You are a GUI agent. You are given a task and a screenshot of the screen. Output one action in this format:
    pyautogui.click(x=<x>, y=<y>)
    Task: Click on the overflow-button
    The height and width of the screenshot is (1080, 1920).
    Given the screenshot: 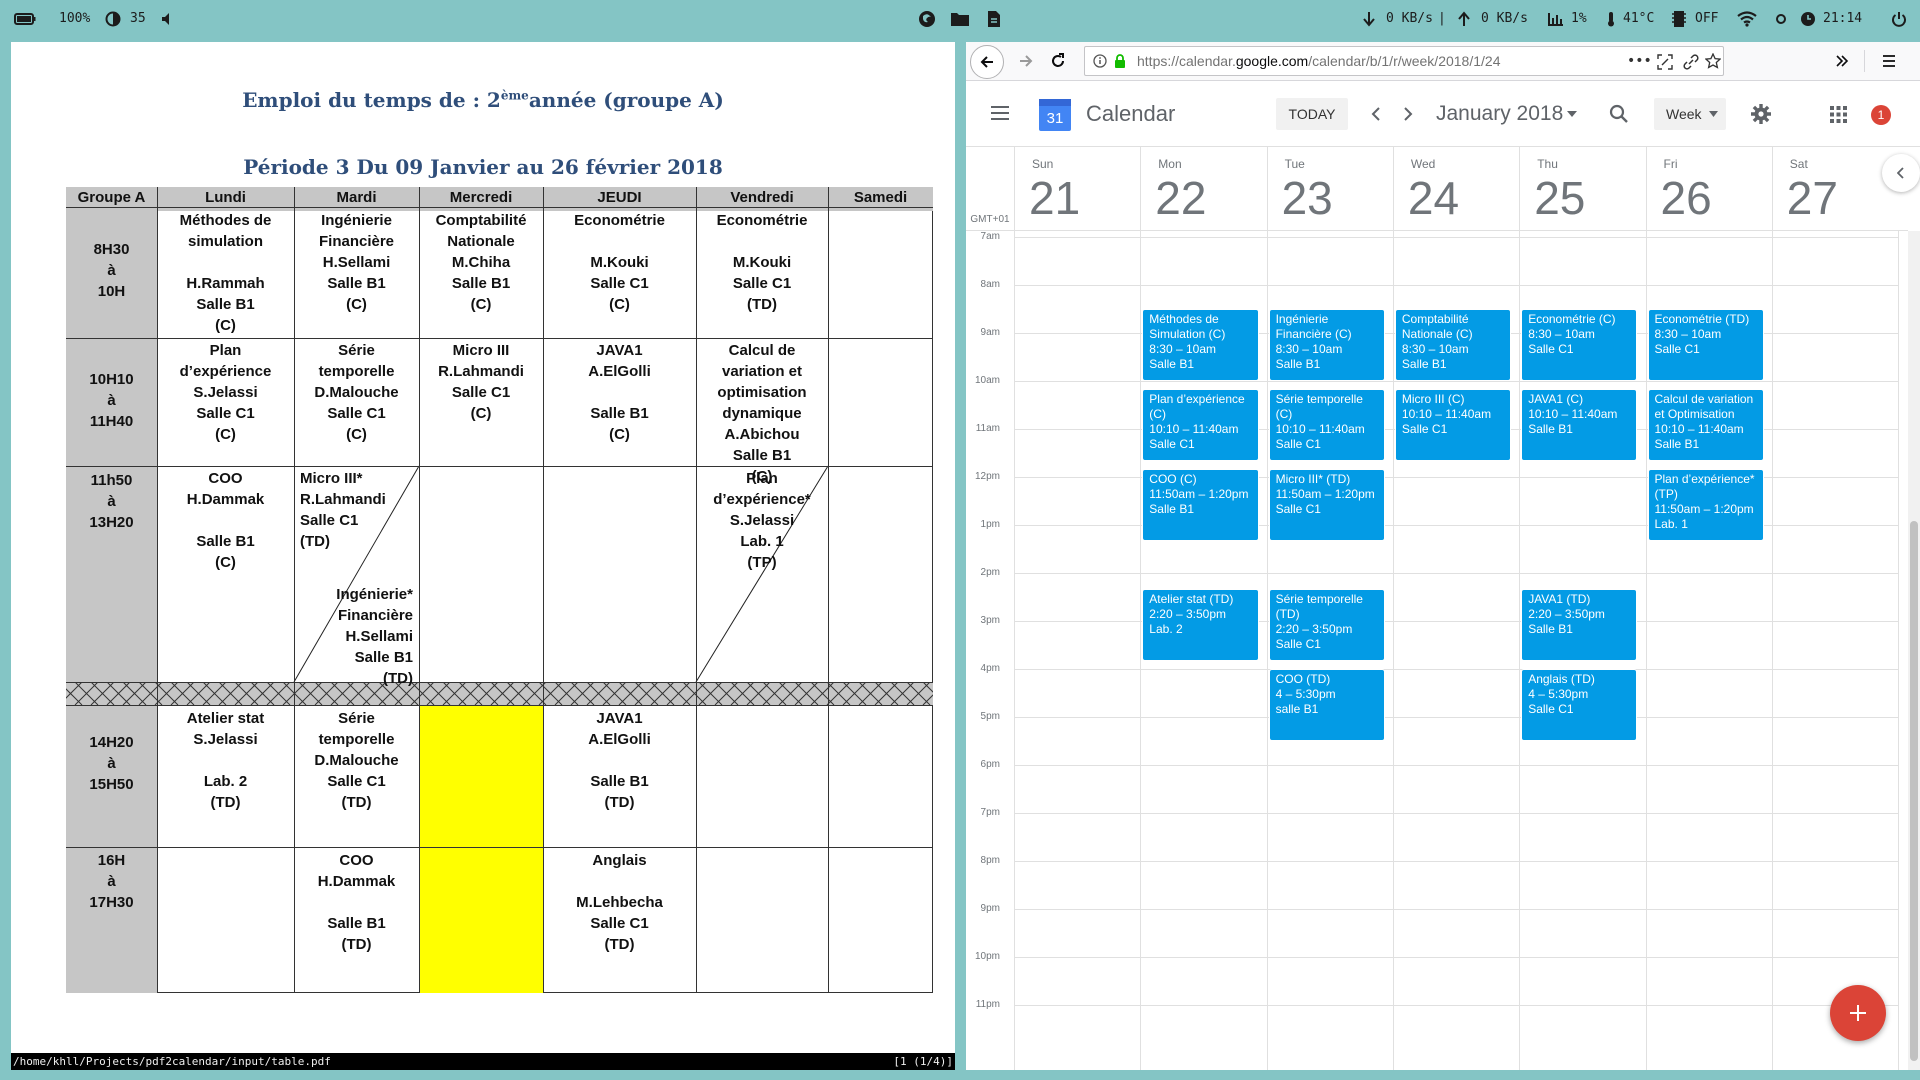 What is the action you would take?
    pyautogui.click(x=1842, y=61)
    